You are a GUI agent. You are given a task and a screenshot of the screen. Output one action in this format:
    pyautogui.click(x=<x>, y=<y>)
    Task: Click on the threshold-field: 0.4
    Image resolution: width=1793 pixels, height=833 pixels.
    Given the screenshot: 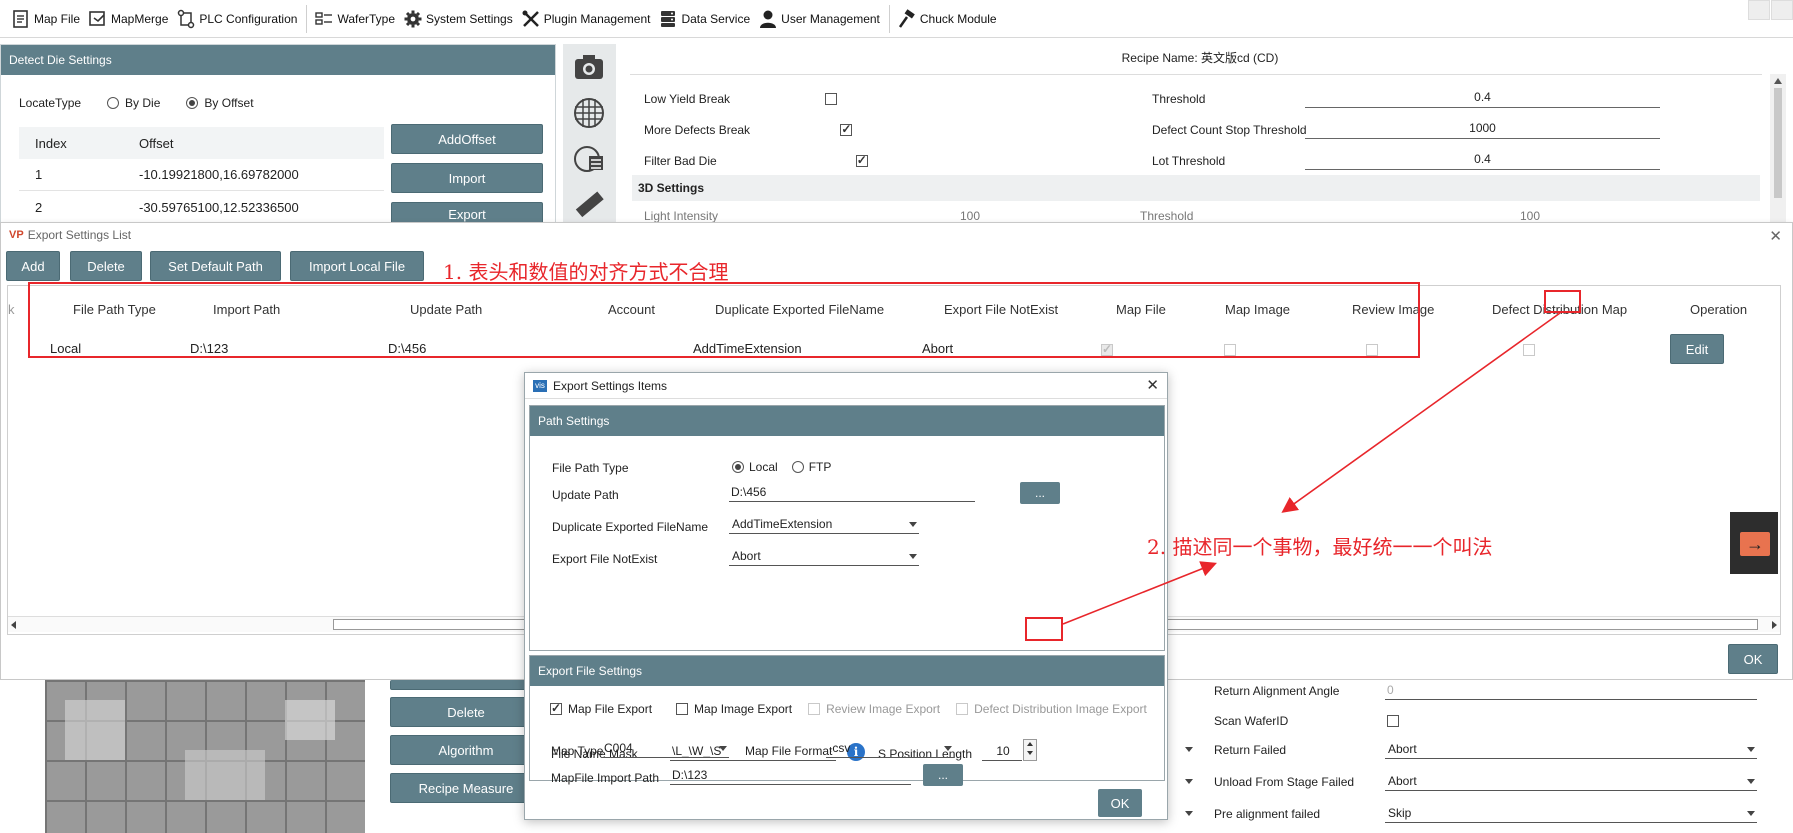 What is the action you would take?
    pyautogui.click(x=1482, y=99)
    